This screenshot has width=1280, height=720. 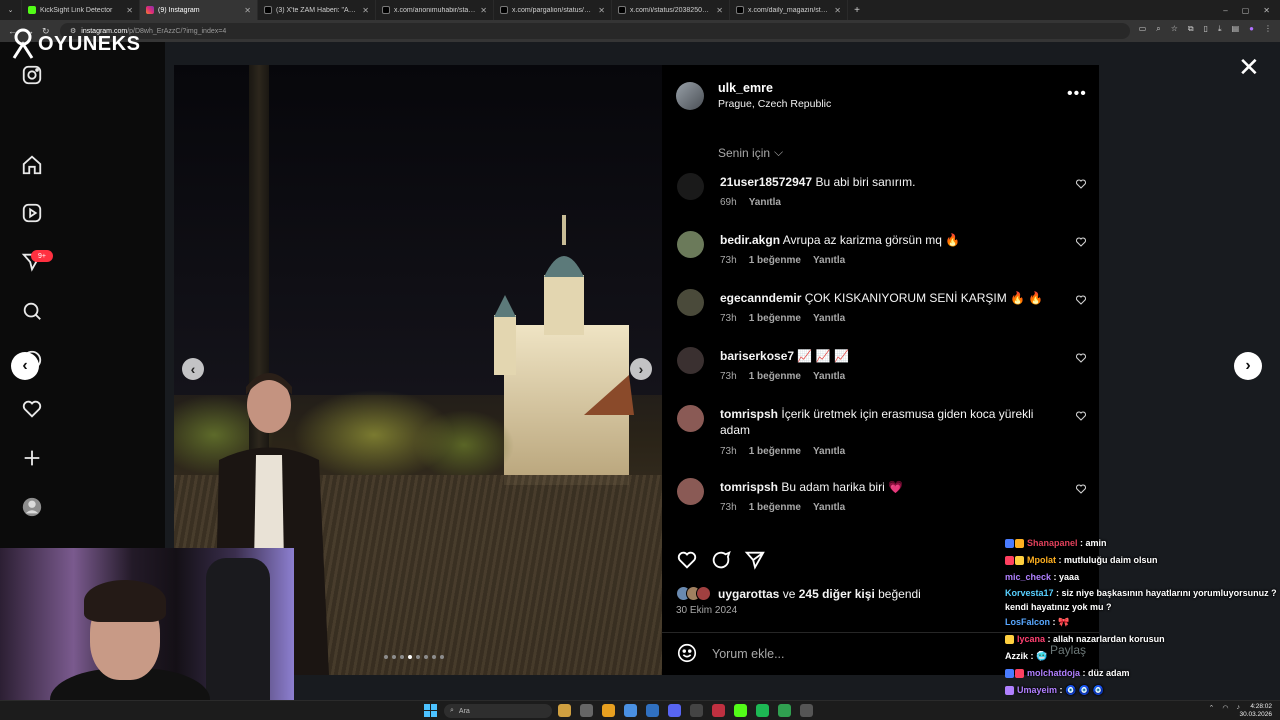 What do you see at coordinates (608, 710) in the screenshot?
I see `file-explorer-icon` at bounding box center [608, 710].